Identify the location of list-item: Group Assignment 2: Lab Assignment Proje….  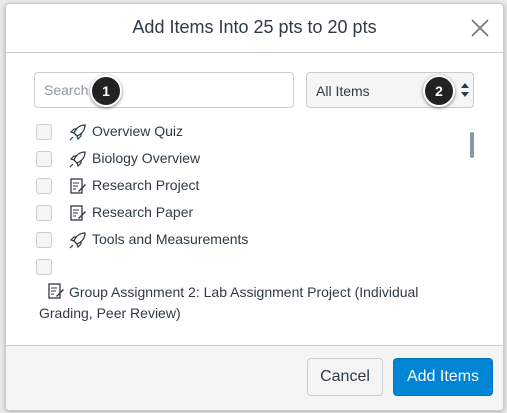
(239, 303).